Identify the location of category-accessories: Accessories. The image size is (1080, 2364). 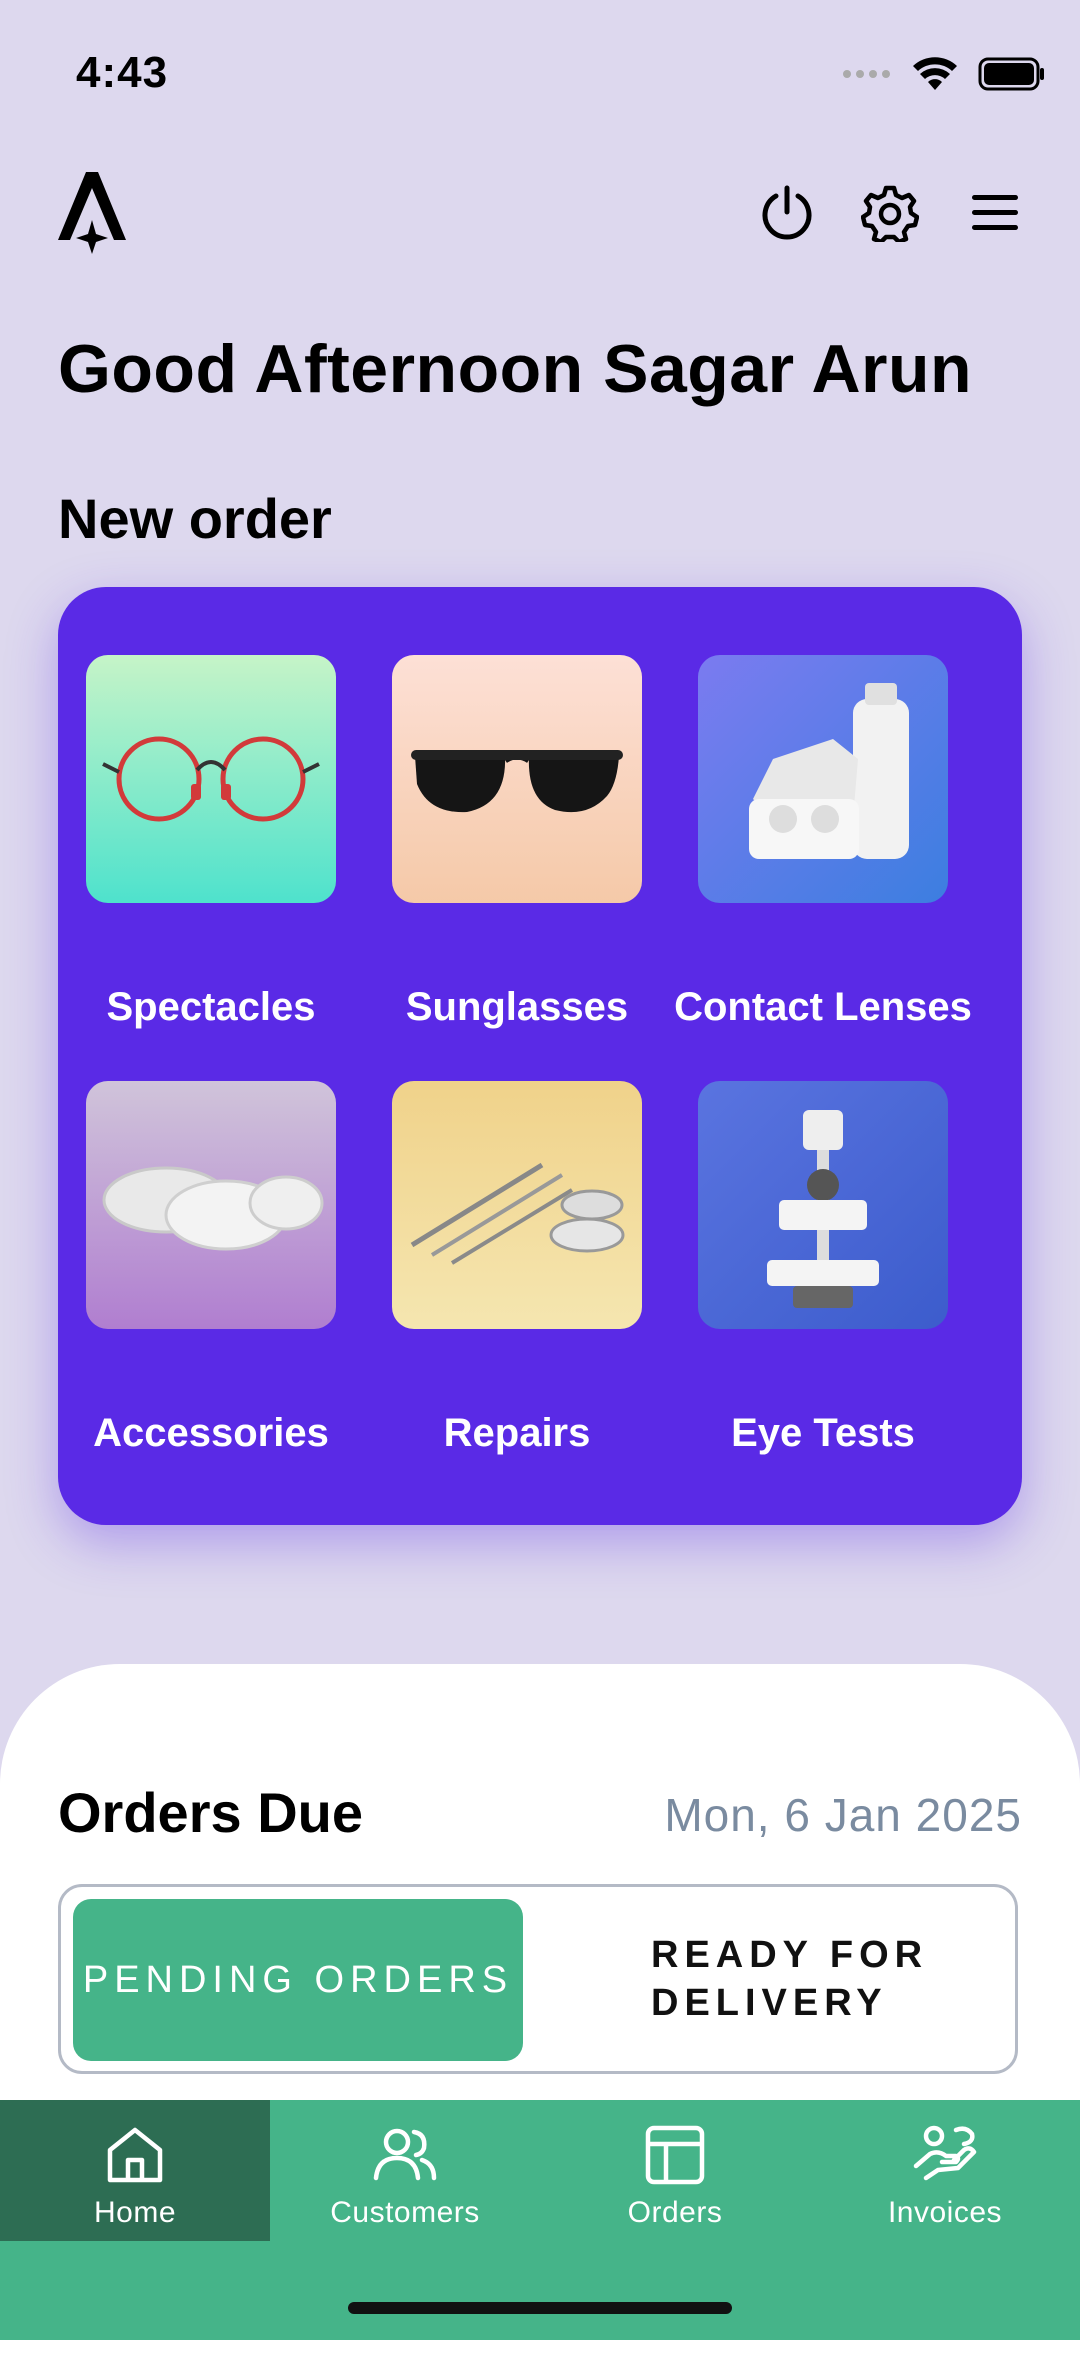
(211, 1269).